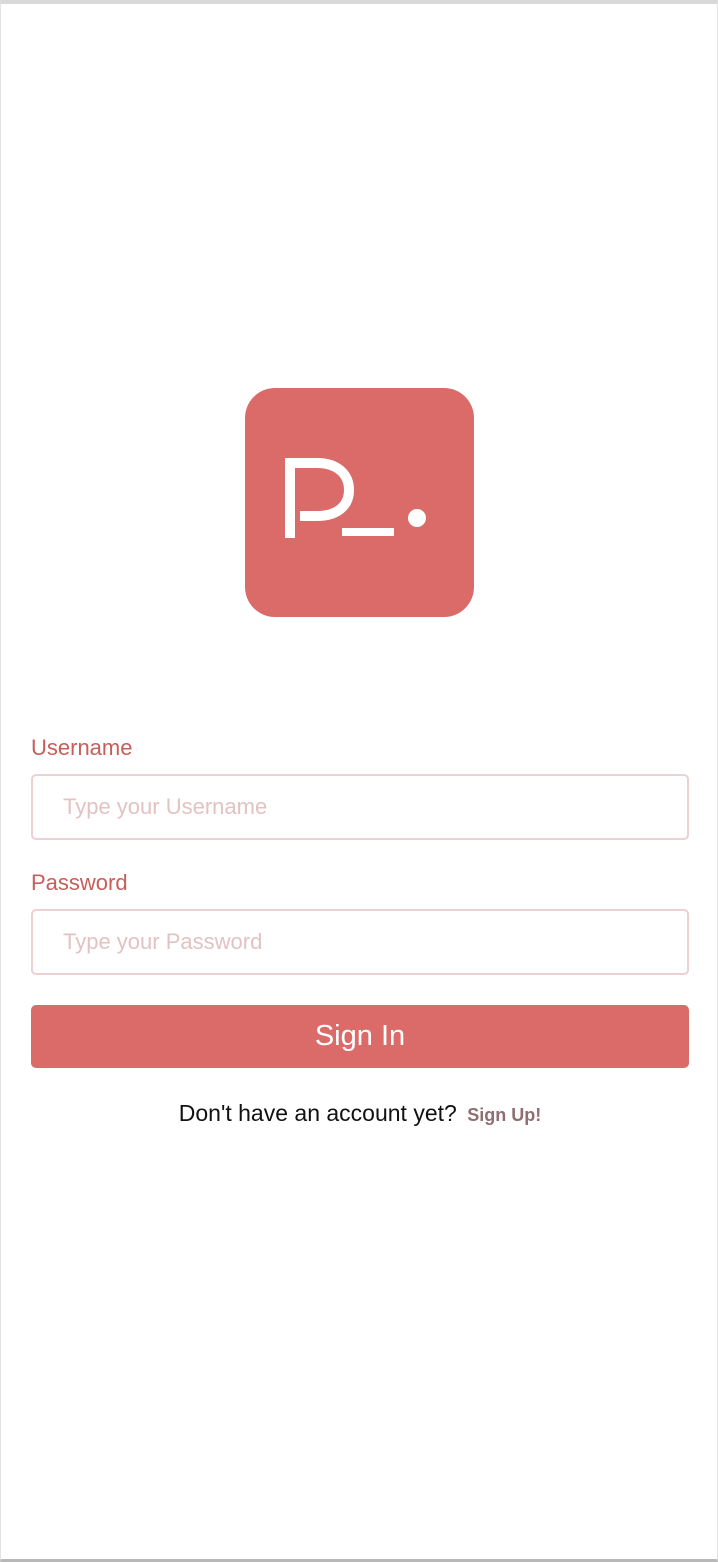 The image size is (718, 1562). I want to click on logo-glyph-icon, so click(355, 498).